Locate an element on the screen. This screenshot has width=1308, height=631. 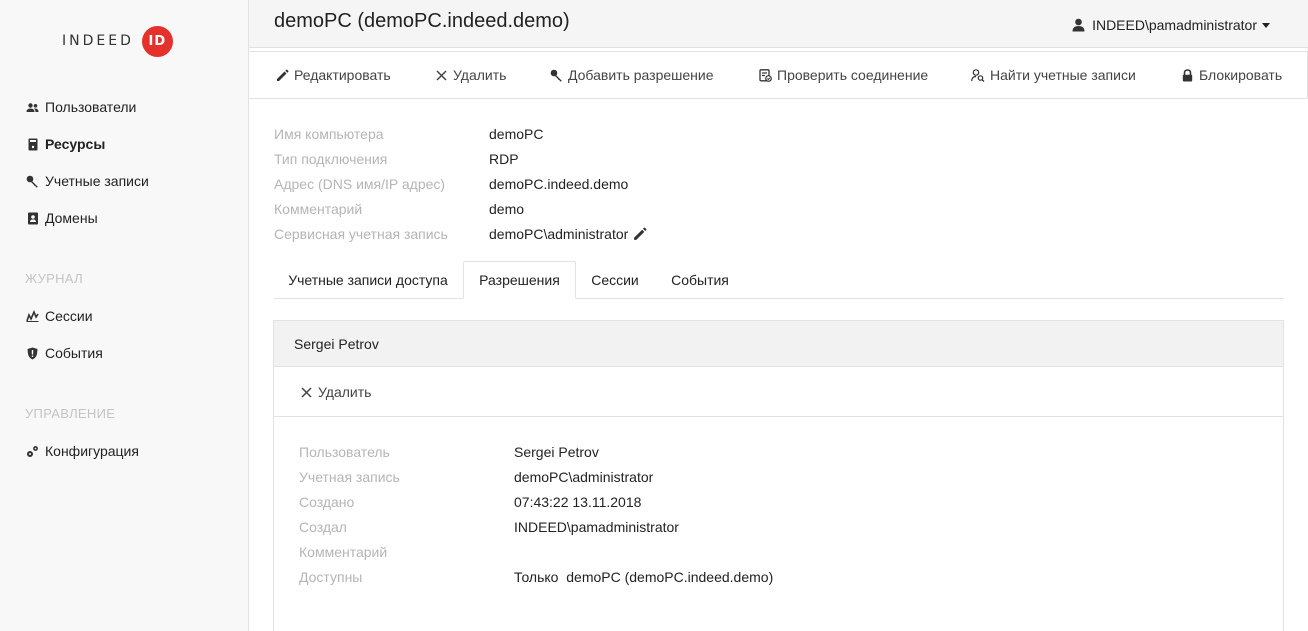
permission-available-value: Только demoPC (demoPC.indeed.demo) is located at coordinates (644, 577).